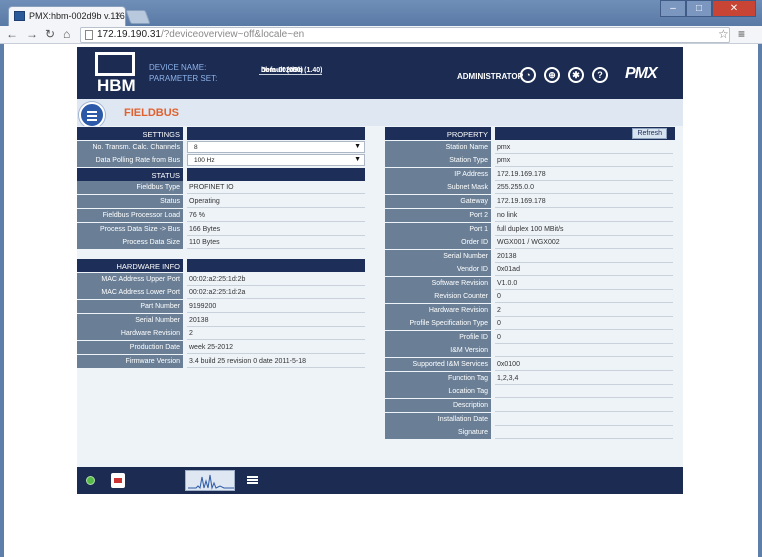 Image resolution: width=762 pixels, height=557 pixels. I want to click on signal-graph-button, so click(210, 480).